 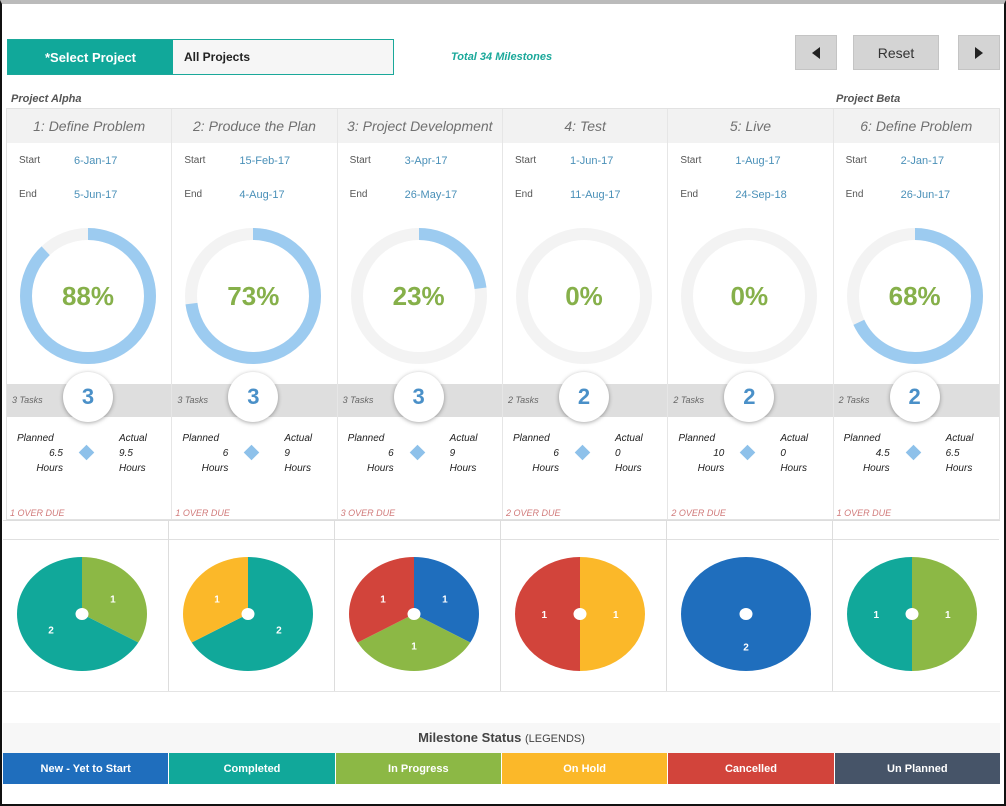 I want to click on task-count-badge: 3, so click(x=253, y=397).